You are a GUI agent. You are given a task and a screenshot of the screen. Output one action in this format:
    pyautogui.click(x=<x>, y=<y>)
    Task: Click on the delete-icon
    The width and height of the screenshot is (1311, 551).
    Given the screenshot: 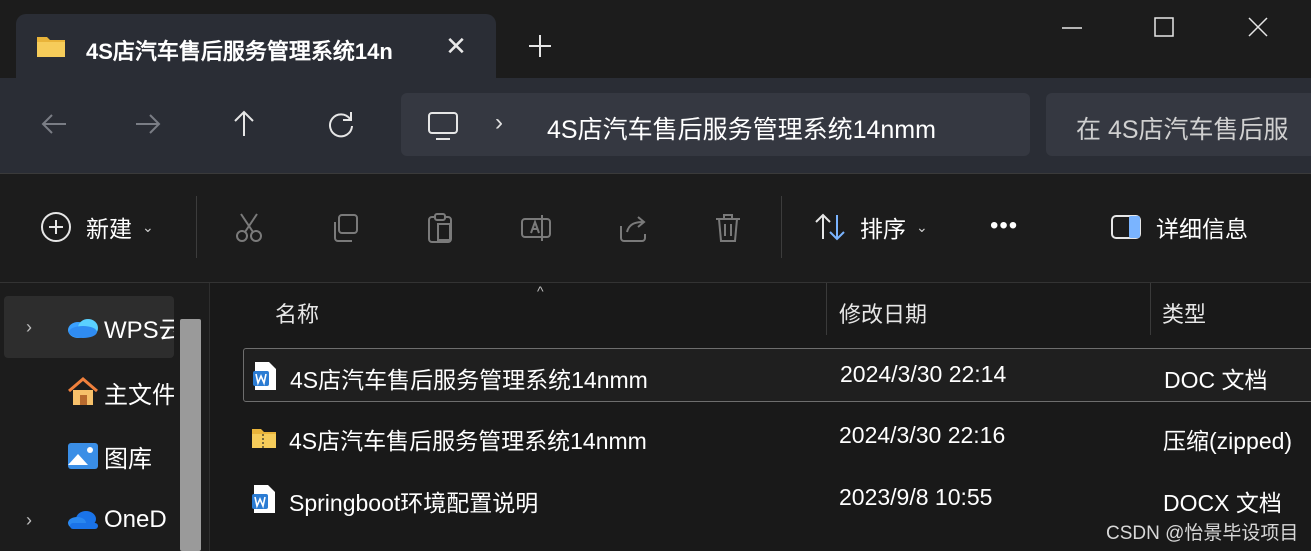 What is the action you would take?
    pyautogui.click(x=728, y=228)
    